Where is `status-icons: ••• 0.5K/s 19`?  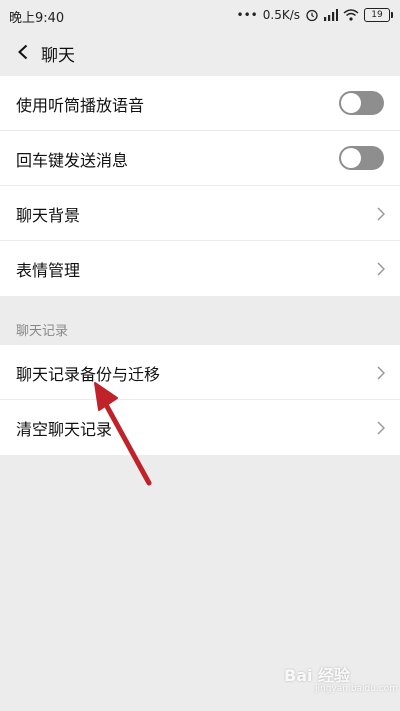 status-icons: ••• 0.5K/s 19 is located at coordinates (314, 15).